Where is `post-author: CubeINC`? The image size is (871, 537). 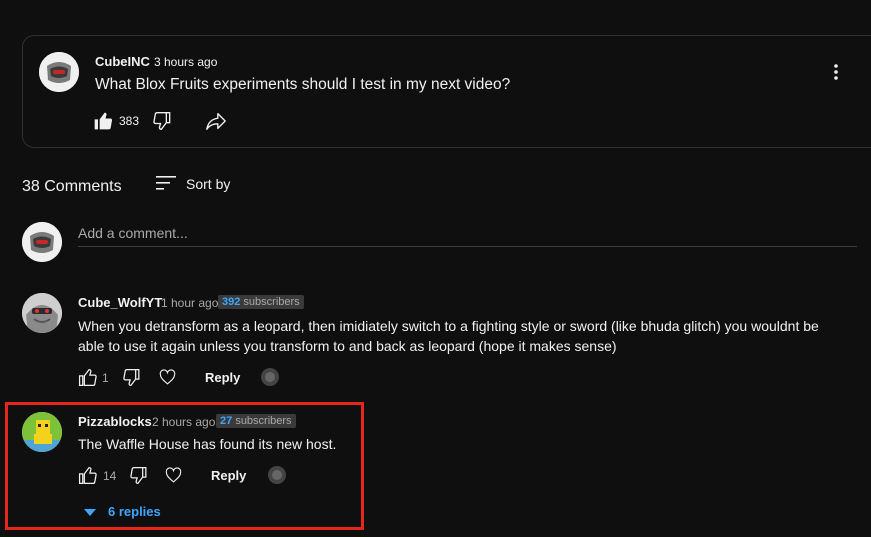 post-author: CubeINC is located at coordinates (122, 61).